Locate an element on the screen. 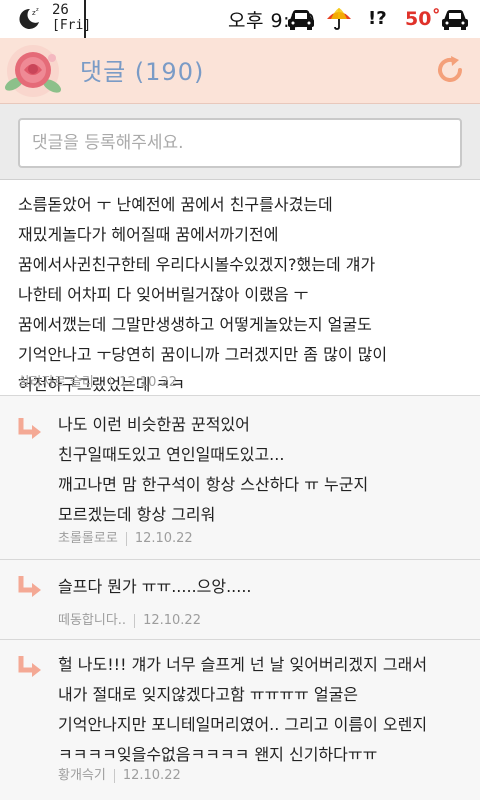  comment-date: 12.10.22 is located at coordinates (148, 382).